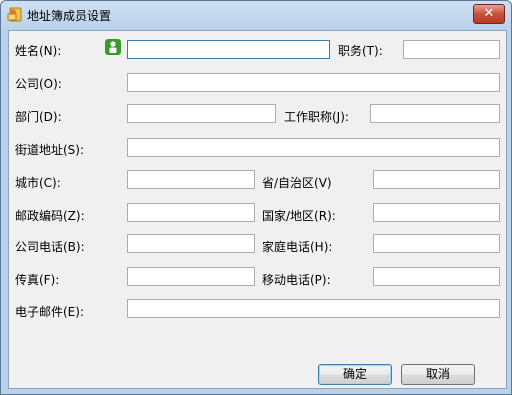  I want to click on province-label: 省/自治区(V), so click(297, 183).